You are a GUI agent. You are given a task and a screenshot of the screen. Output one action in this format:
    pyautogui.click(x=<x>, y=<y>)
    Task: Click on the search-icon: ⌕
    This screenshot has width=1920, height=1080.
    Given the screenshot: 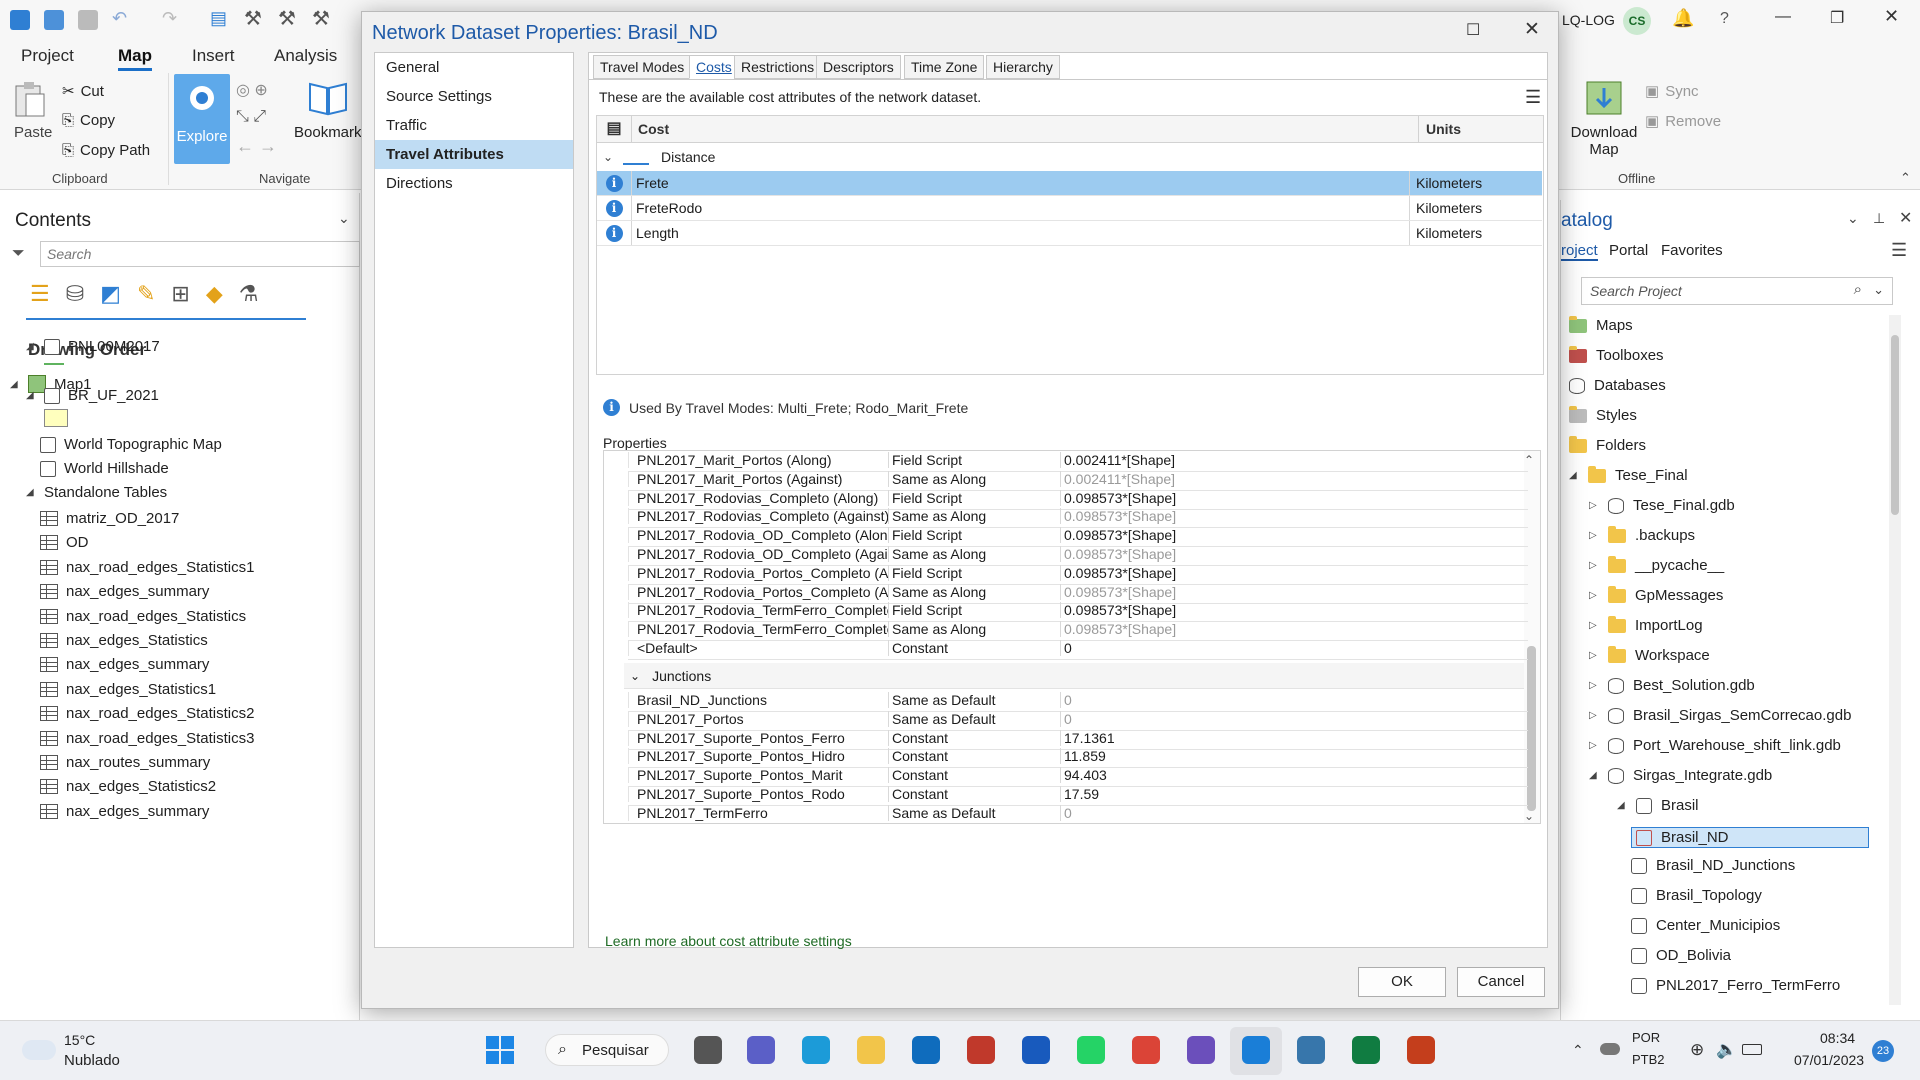 What is the action you would take?
    pyautogui.click(x=1858, y=289)
    